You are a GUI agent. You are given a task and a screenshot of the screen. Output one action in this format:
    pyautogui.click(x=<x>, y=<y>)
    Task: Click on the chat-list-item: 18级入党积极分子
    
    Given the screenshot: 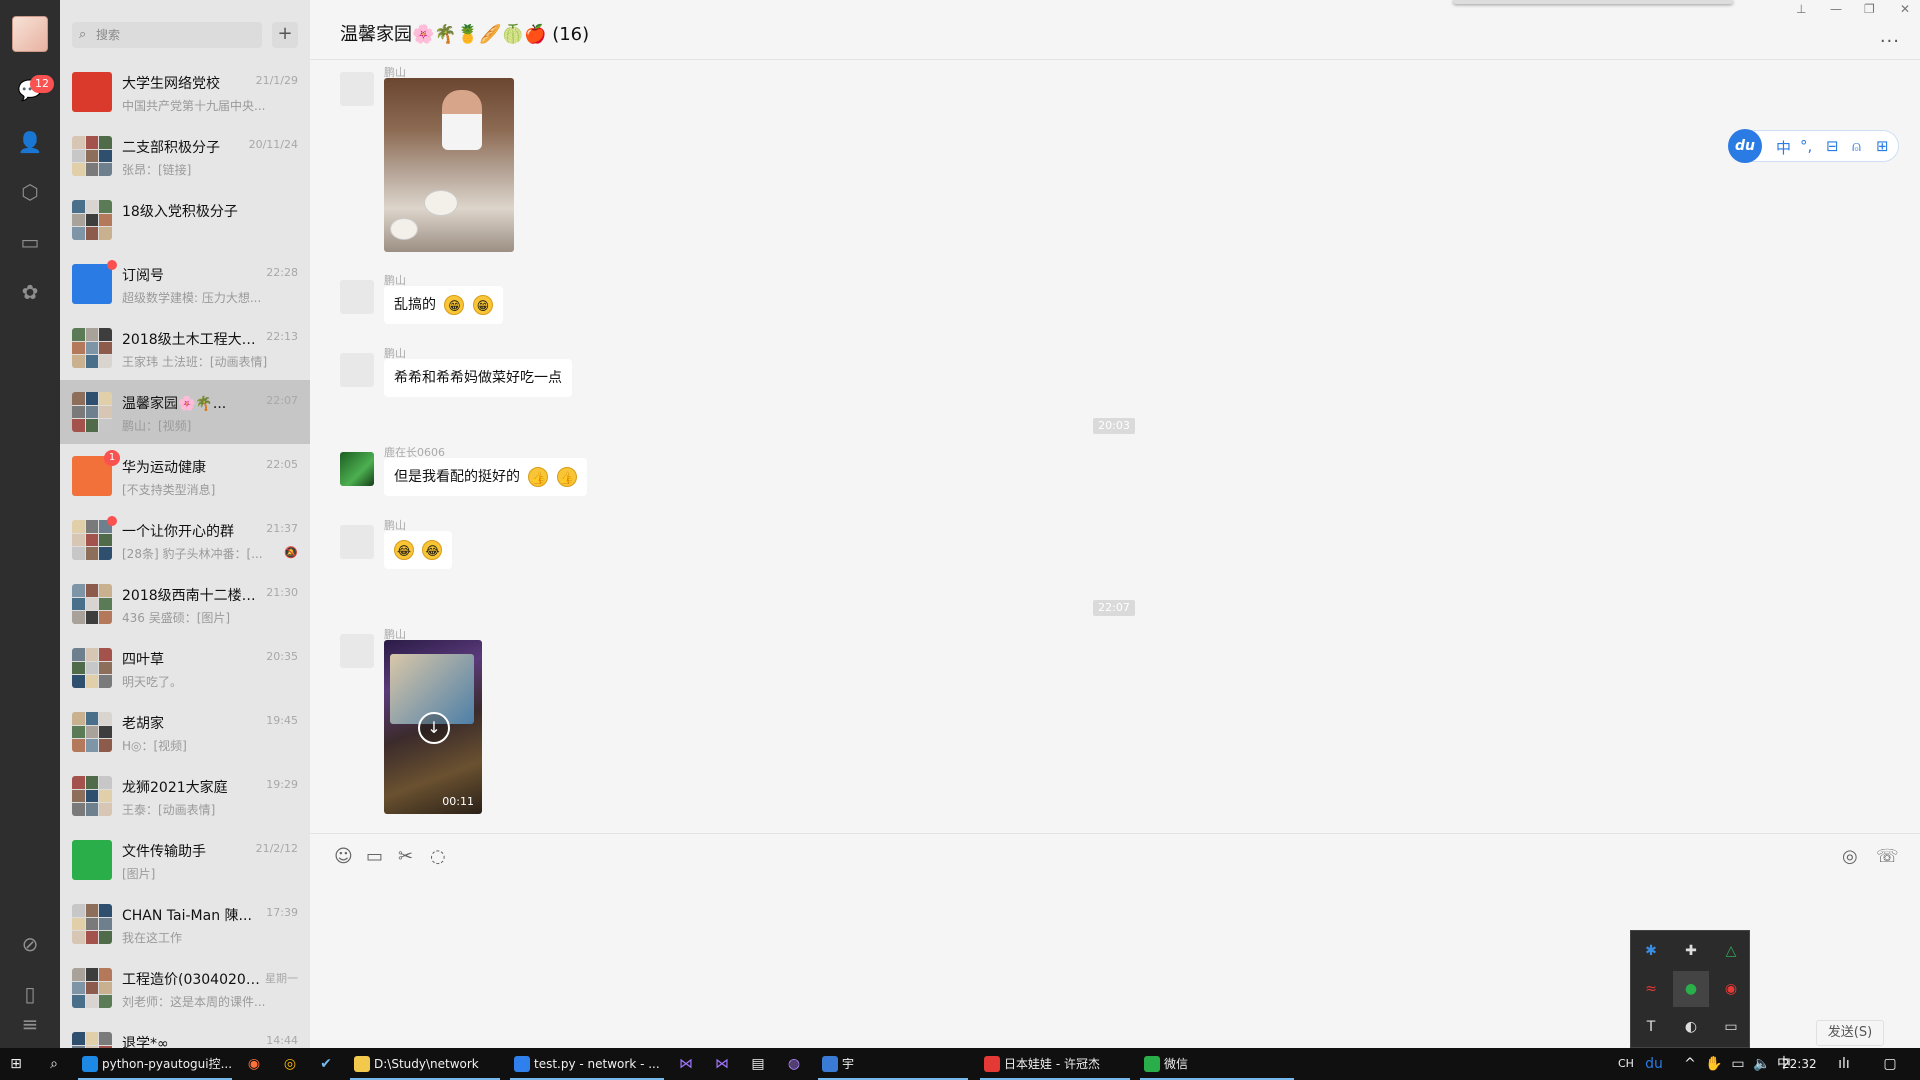 What is the action you would take?
    pyautogui.click(x=185, y=220)
    